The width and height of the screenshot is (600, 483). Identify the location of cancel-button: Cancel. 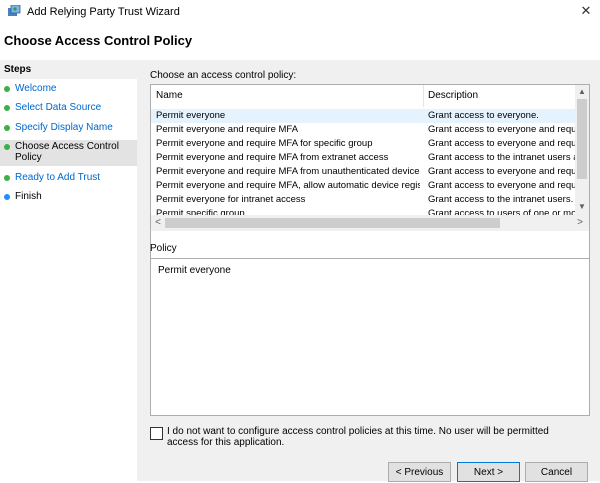
(556, 472).